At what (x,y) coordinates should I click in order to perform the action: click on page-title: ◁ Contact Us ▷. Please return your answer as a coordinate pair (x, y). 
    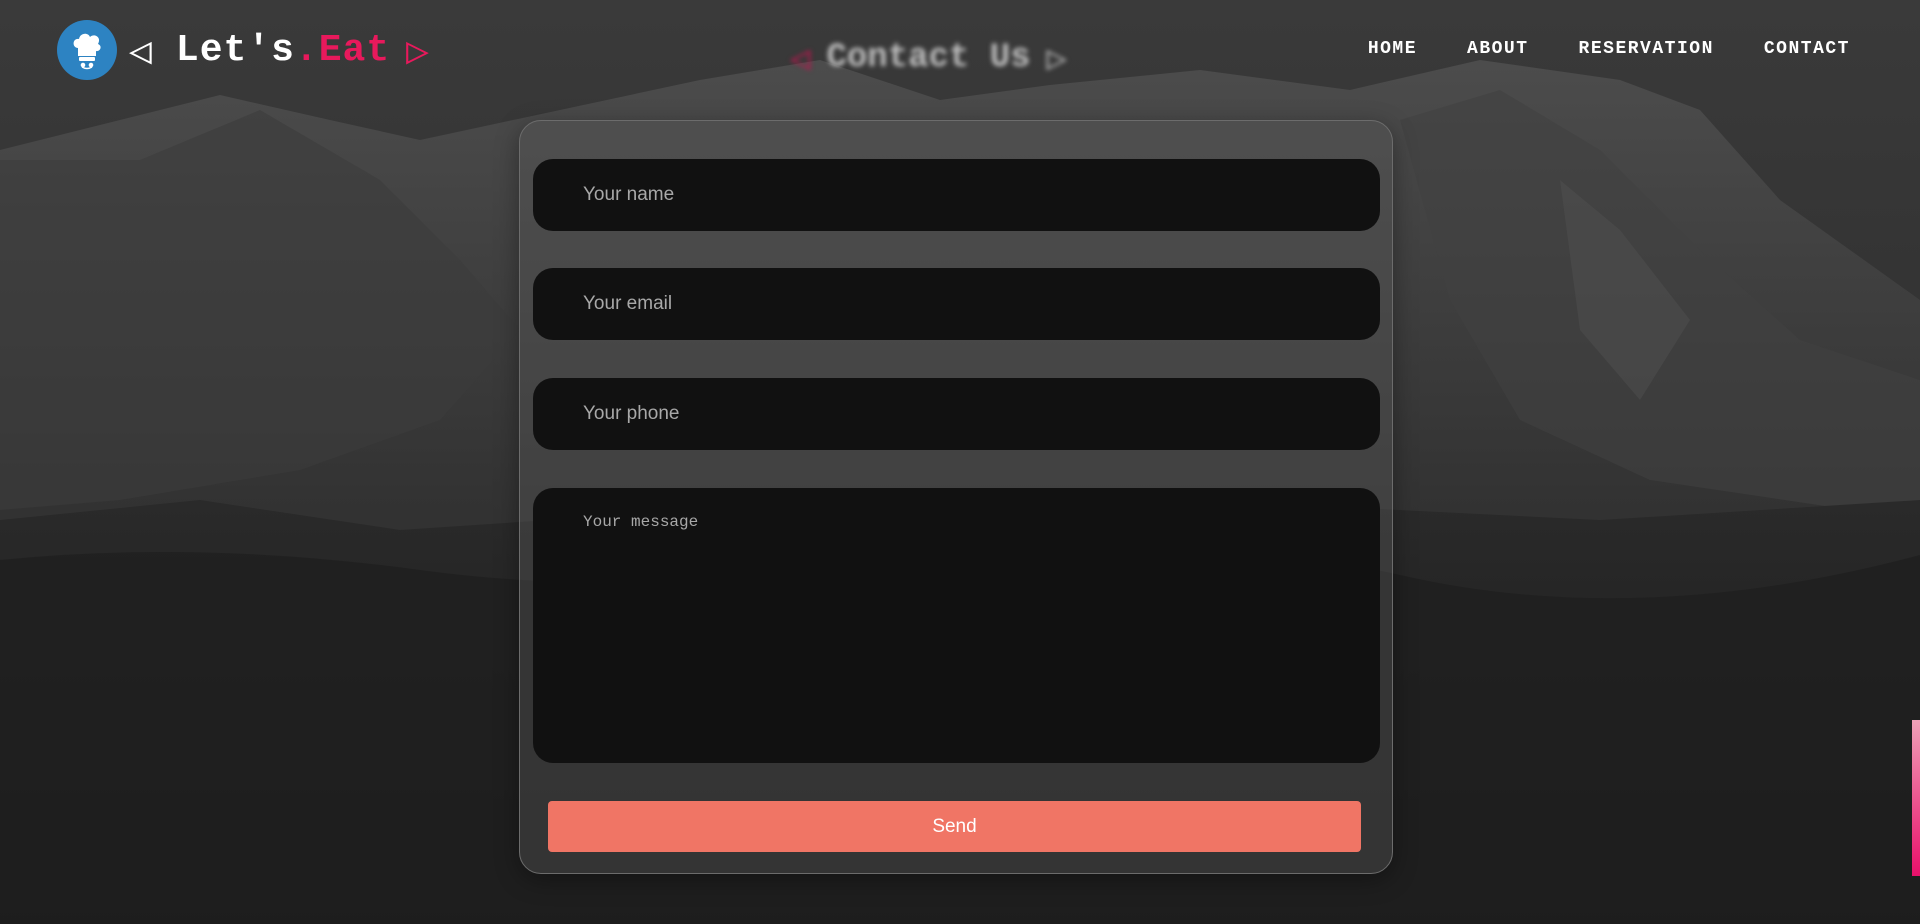
    Looking at the image, I should click on (928, 58).